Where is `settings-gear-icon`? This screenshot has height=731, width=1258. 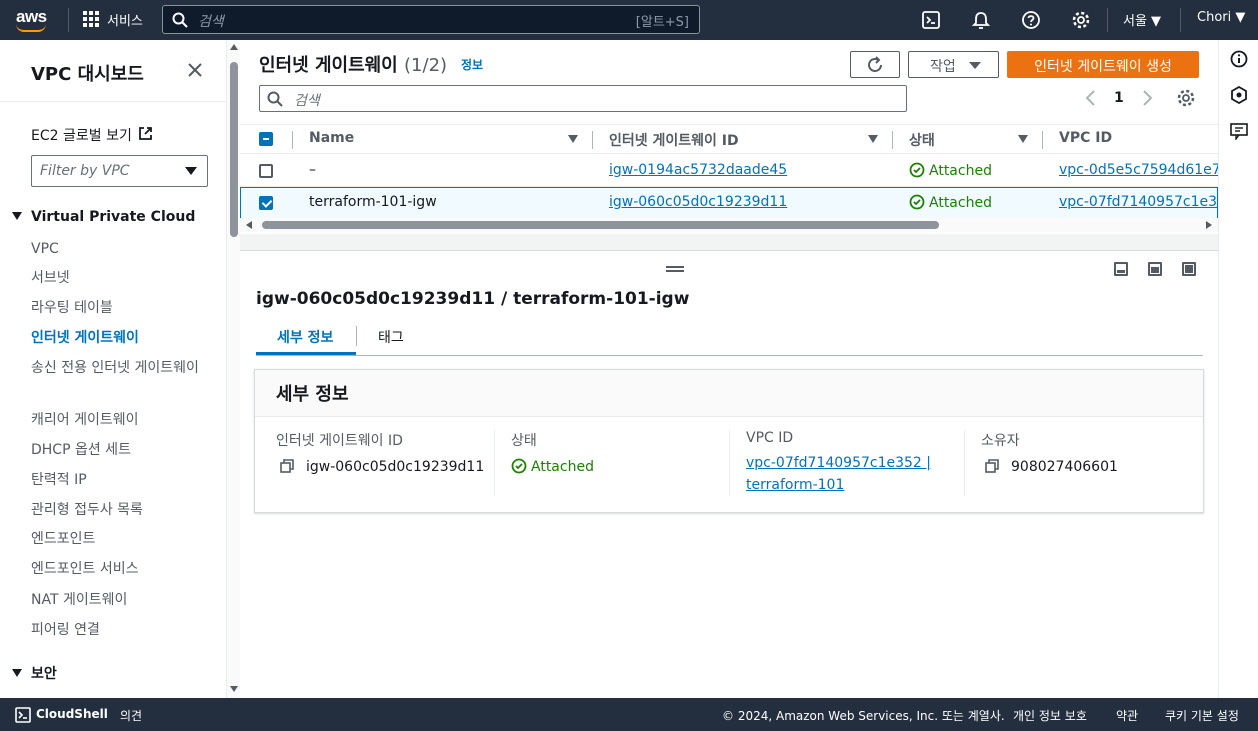 settings-gear-icon is located at coordinates (1081, 20).